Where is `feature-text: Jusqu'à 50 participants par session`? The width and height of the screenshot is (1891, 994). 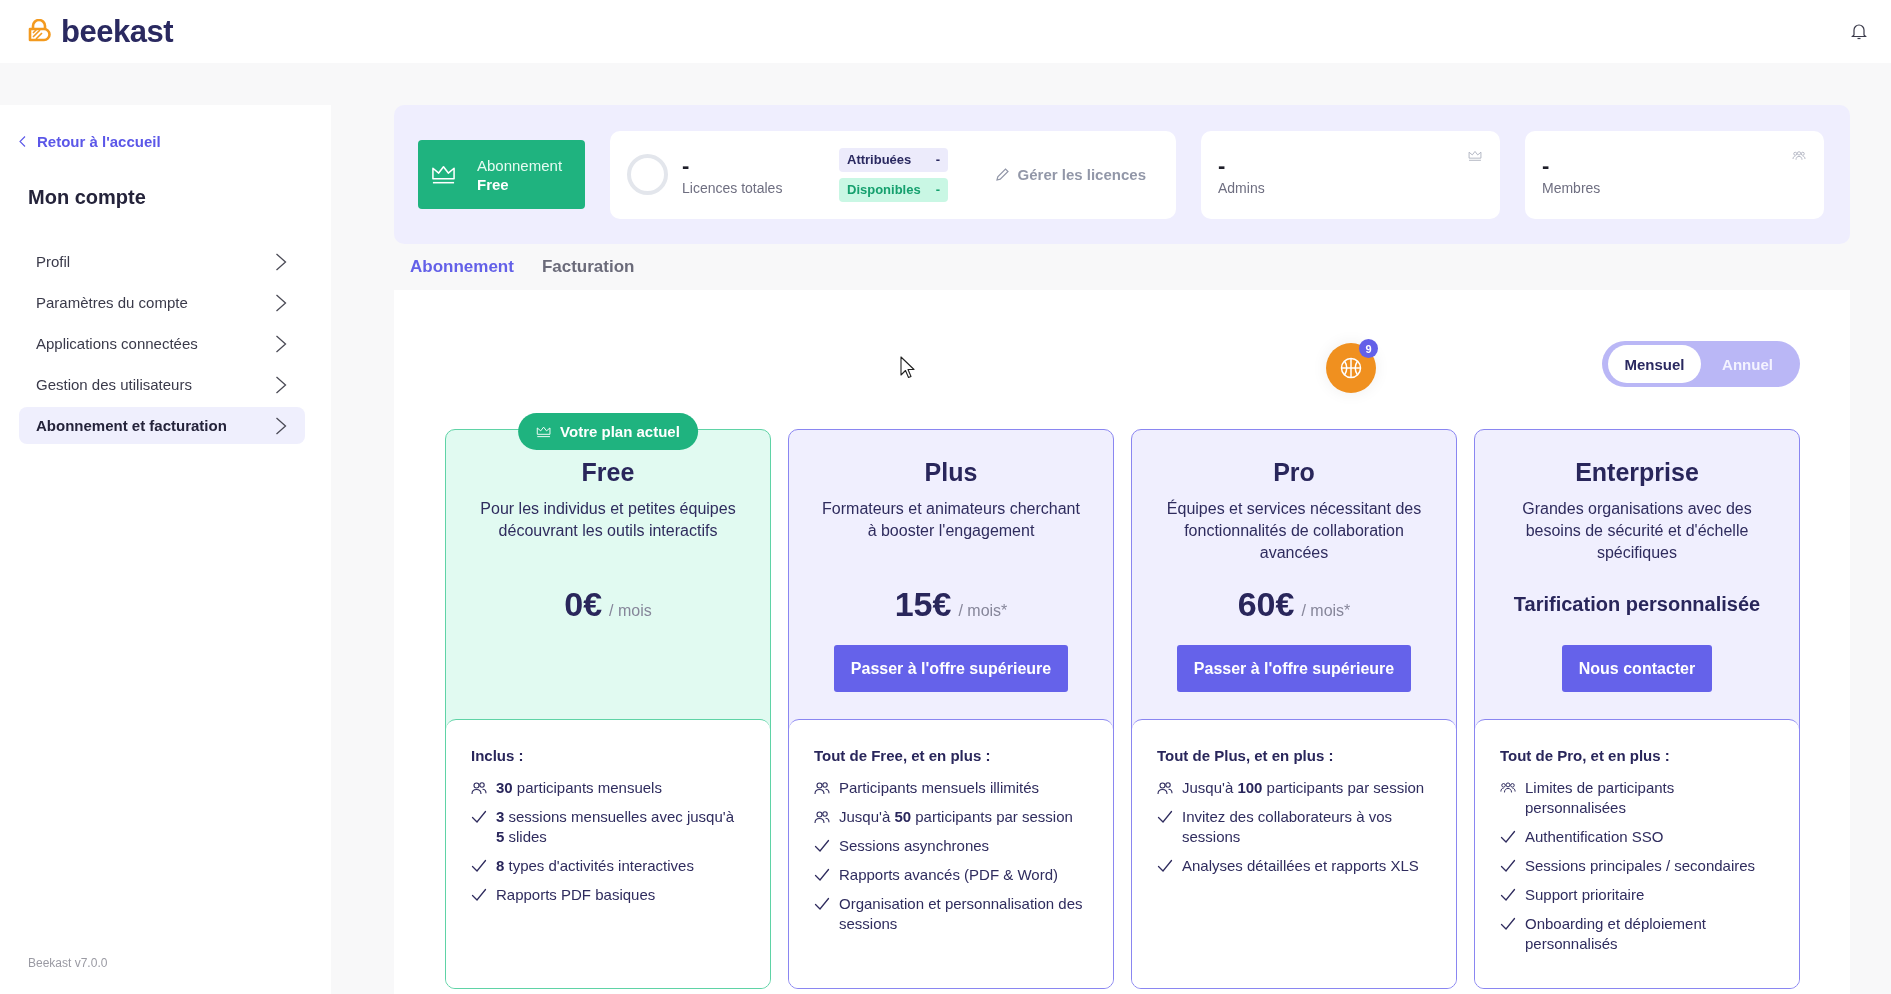 feature-text: Jusqu'à 50 participants par session is located at coordinates (956, 817).